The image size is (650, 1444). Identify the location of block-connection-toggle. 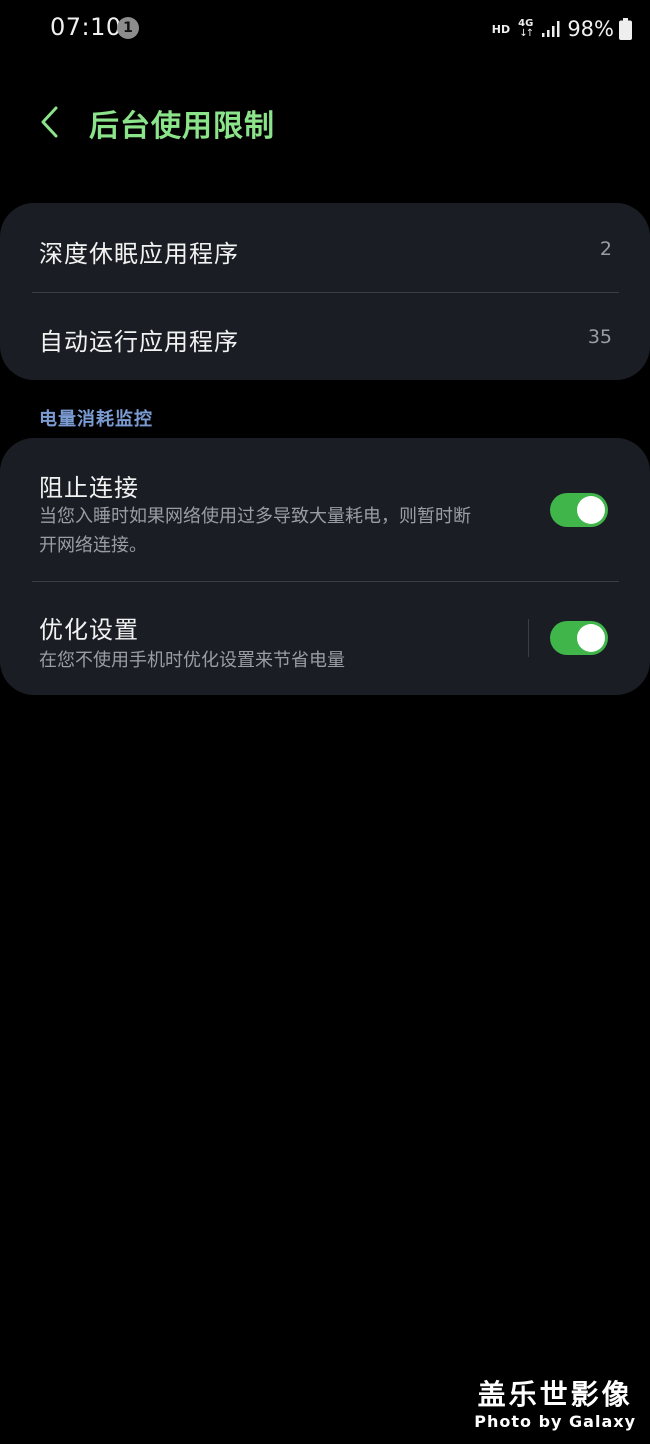
(579, 510).